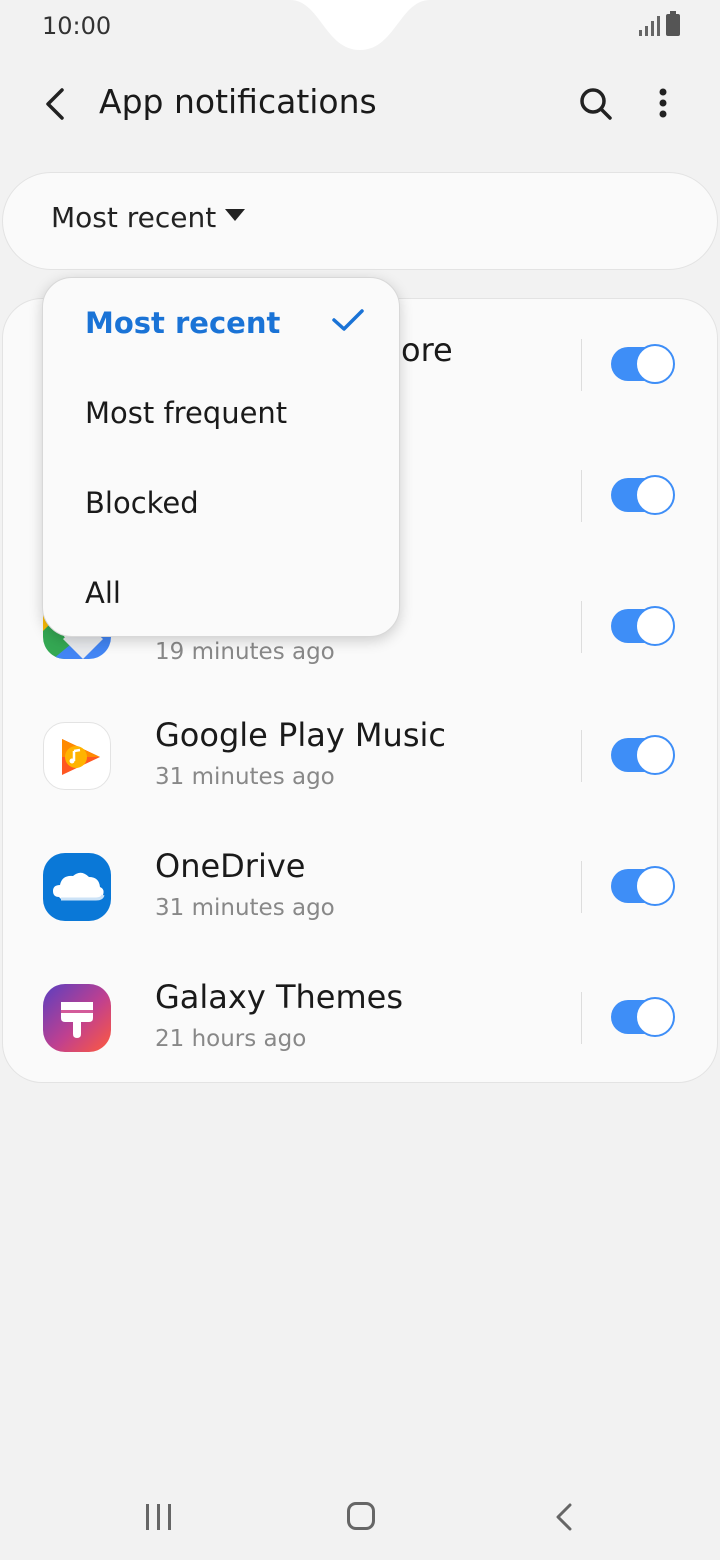 This screenshot has width=720, height=1560. I want to click on nav-back-icon, so click(564, 1517).